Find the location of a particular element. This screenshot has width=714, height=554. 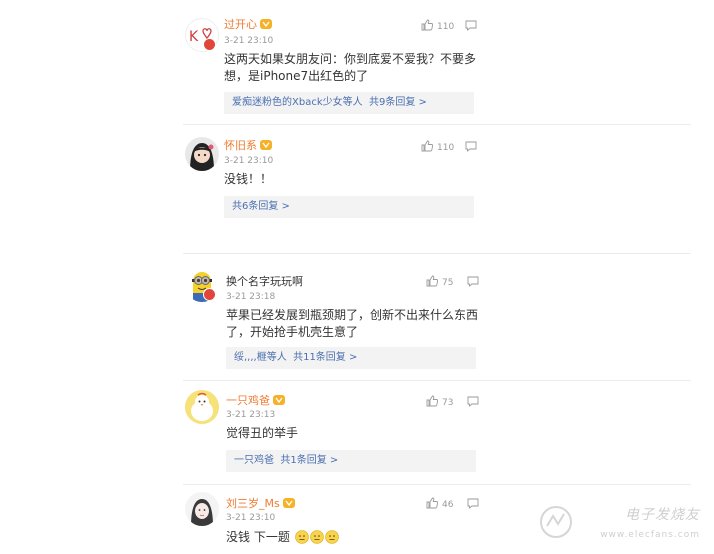

username: 一只鸡爸 is located at coordinates (255, 401).